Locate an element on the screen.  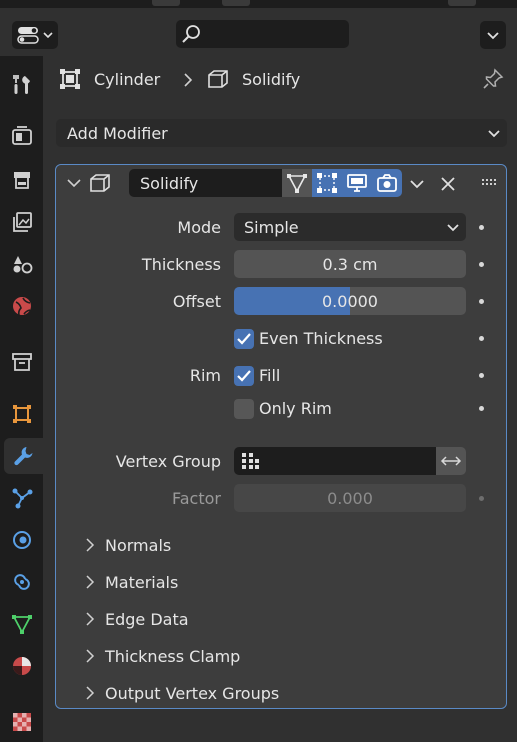
editor-type-button is located at coordinates (35, 35).